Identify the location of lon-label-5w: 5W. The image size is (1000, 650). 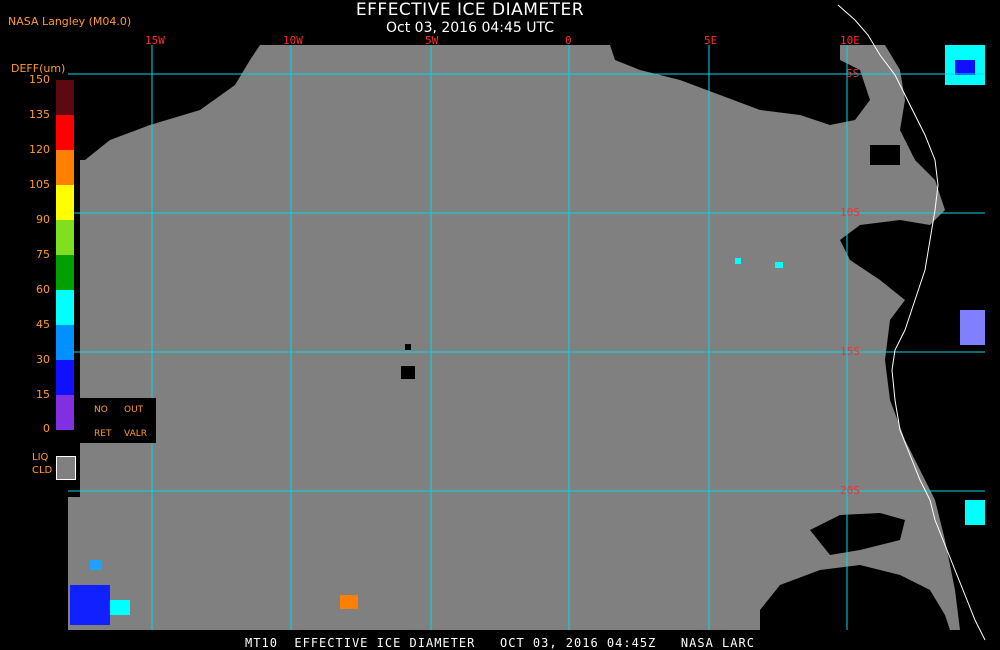
(432, 40).